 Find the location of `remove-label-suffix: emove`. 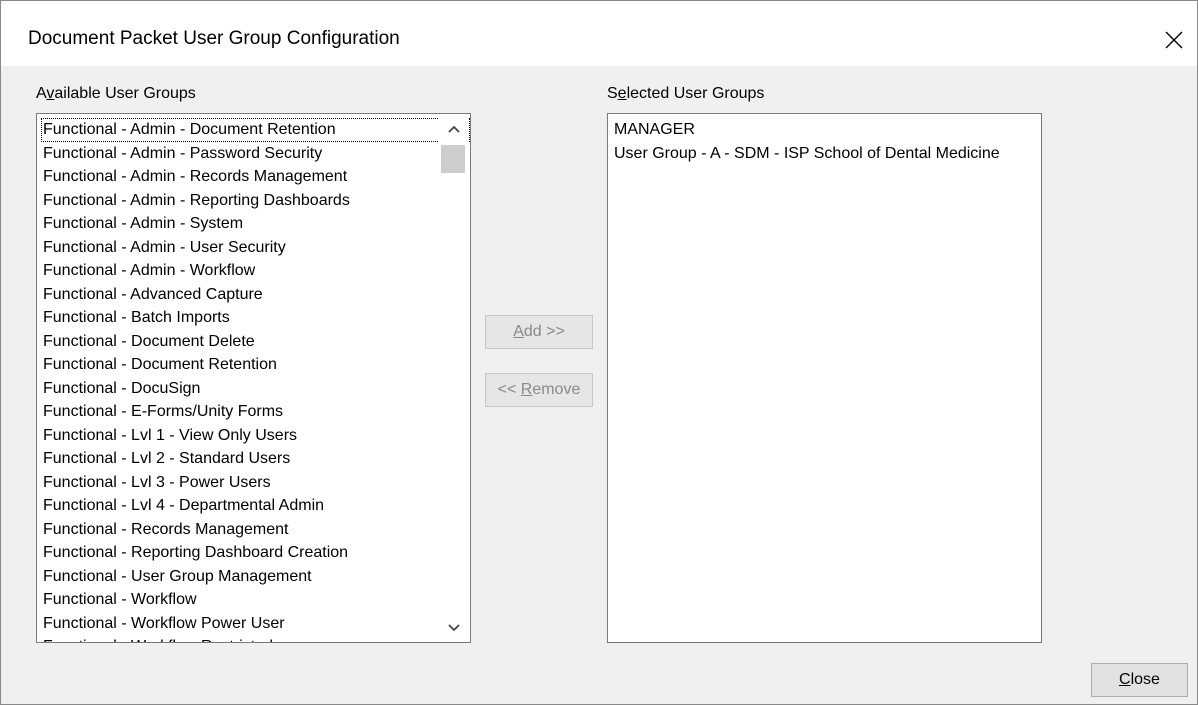

remove-label-suffix: emove is located at coordinates (556, 389).